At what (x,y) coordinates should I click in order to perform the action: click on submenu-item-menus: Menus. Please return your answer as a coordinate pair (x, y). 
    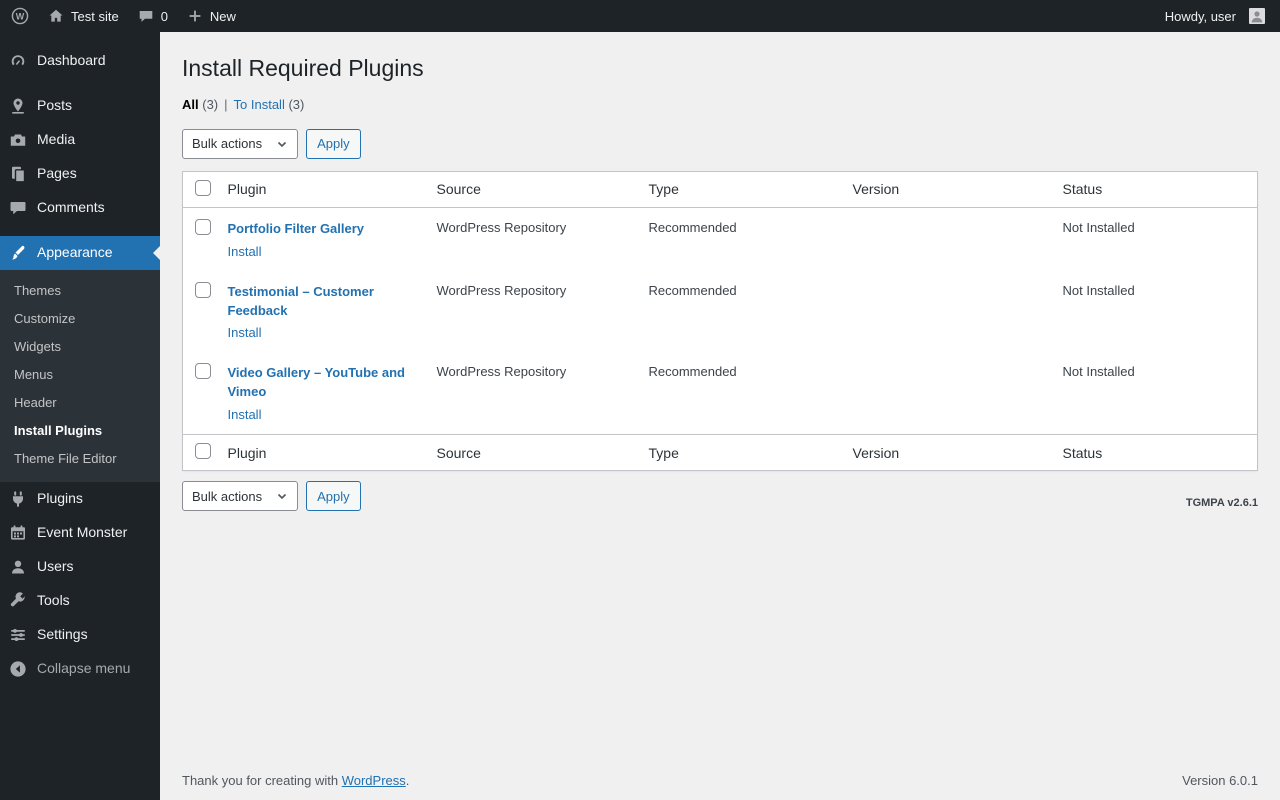
    Looking at the image, I should click on (80, 375).